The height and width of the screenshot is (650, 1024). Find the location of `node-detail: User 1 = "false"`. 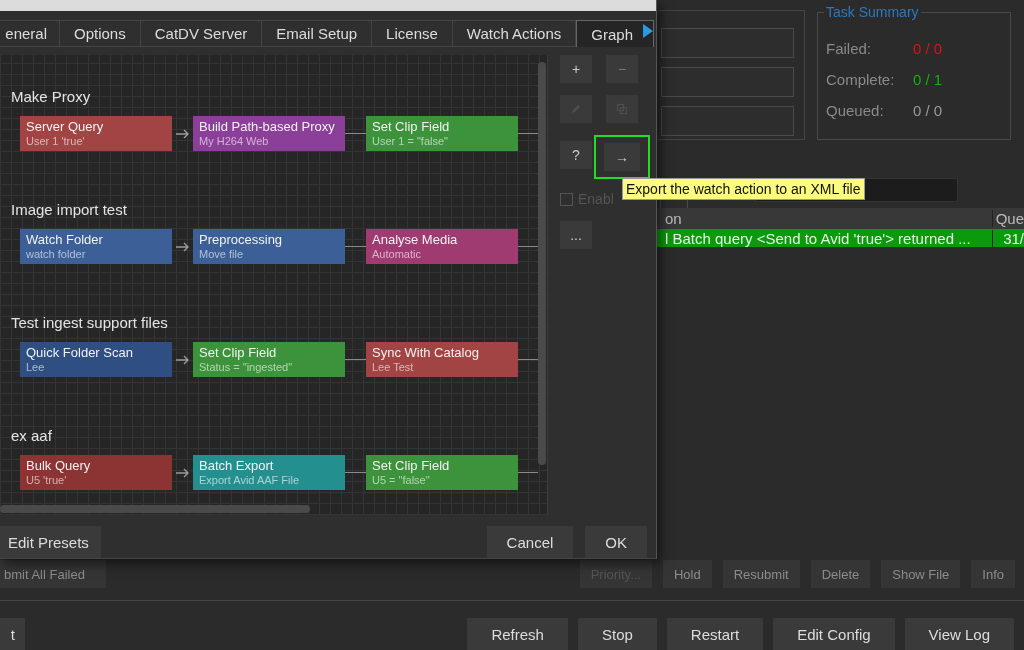

node-detail: User 1 = "false" is located at coordinates (410, 141).